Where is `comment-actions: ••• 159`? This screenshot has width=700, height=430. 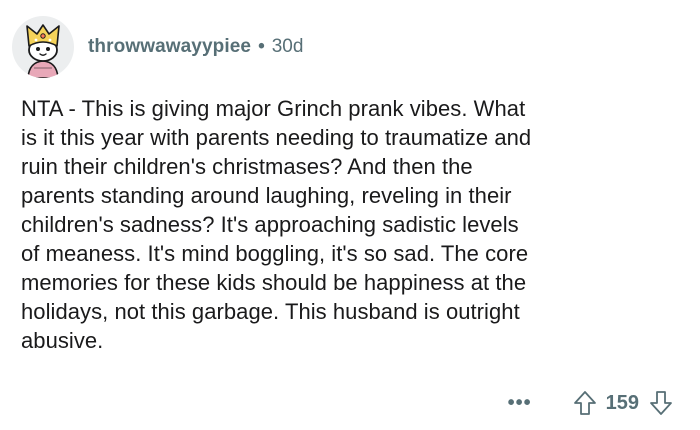
comment-actions: ••• 159 is located at coordinates (591, 403).